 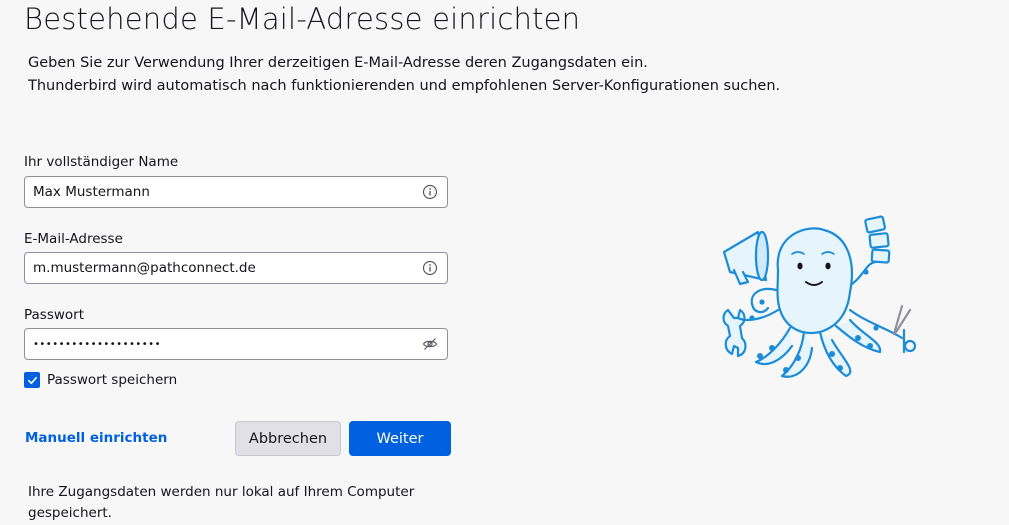 I want to click on checkmark-icon, so click(x=32, y=380).